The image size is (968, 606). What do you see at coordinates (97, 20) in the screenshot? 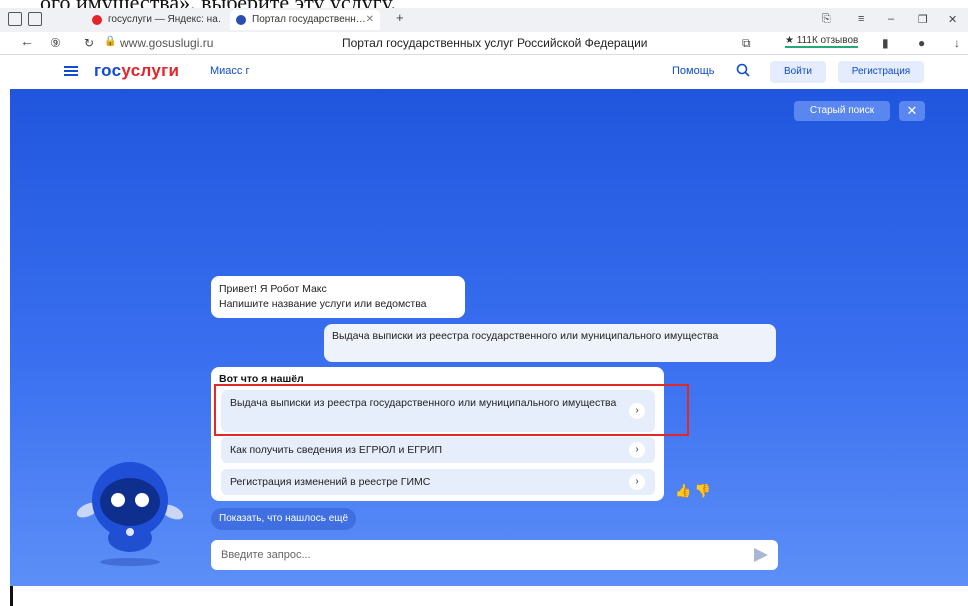
I see `yandex-favicon-icon` at bounding box center [97, 20].